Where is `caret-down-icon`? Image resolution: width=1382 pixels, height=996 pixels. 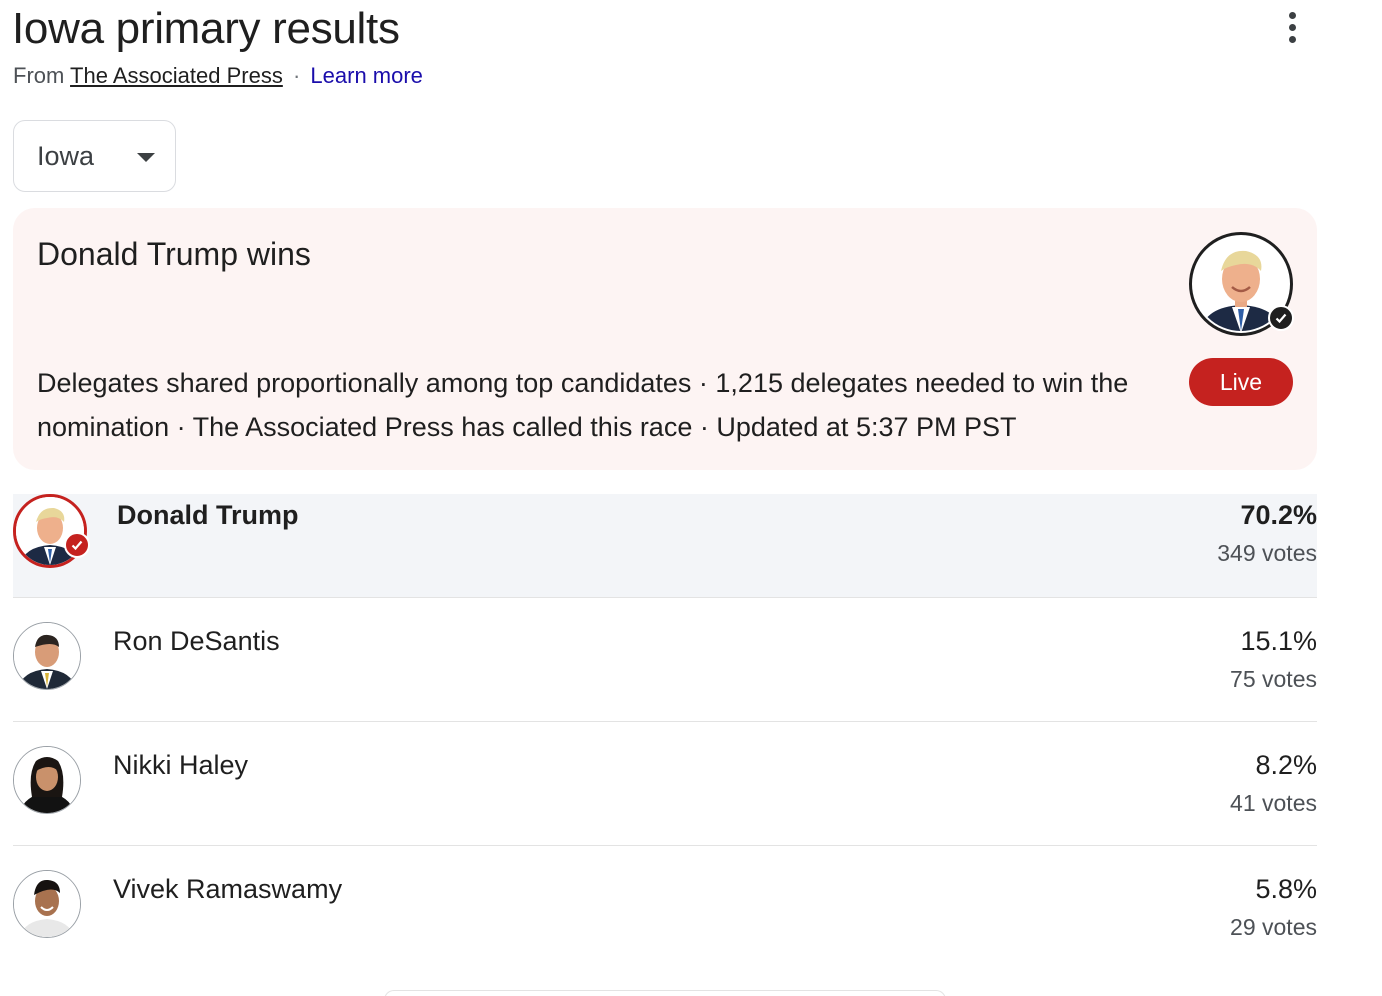 caret-down-icon is located at coordinates (146, 157).